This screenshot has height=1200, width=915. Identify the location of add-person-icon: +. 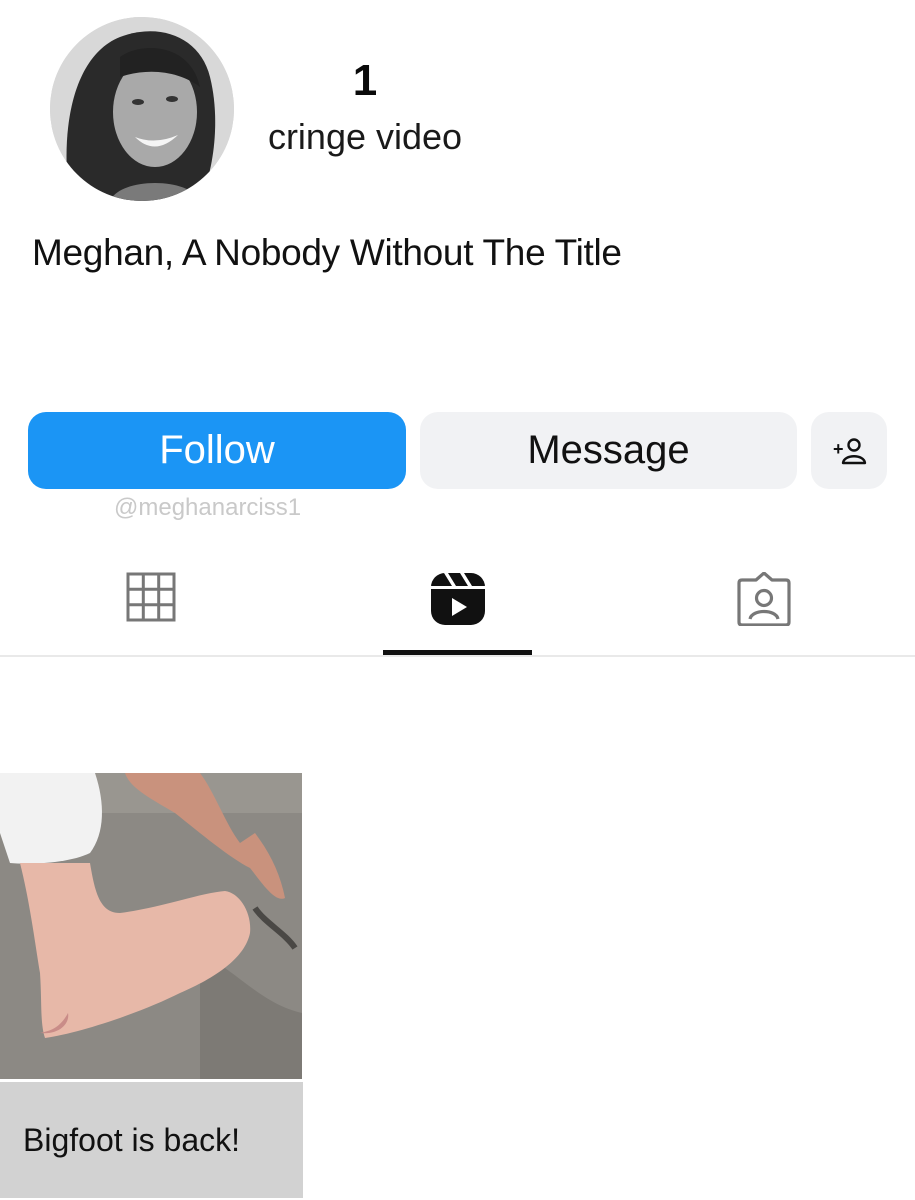
(850, 450).